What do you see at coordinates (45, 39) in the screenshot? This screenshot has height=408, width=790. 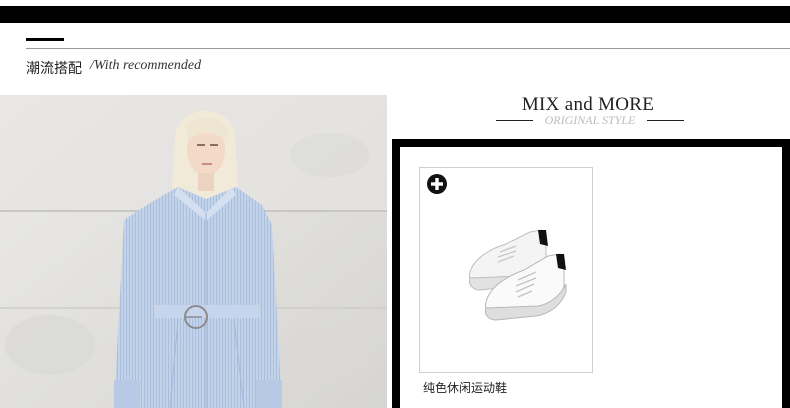 I see `header-accent-bar` at bounding box center [45, 39].